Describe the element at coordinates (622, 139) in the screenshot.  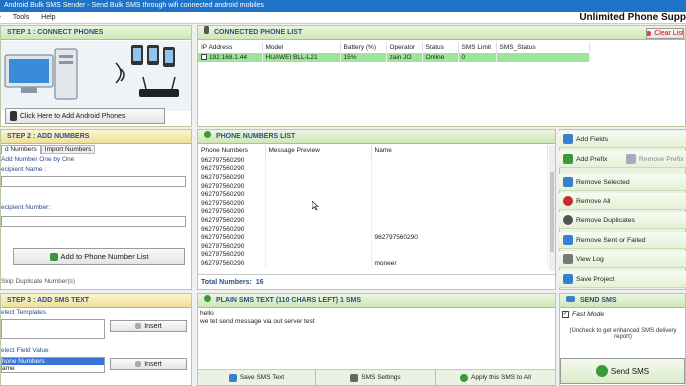
I see `add-fields-button: Add Fields` at that location.